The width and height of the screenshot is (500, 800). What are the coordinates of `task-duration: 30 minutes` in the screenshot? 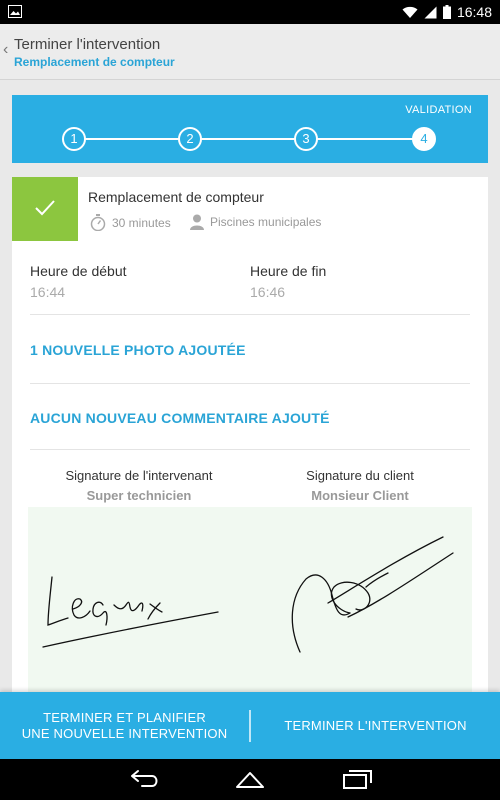 It's located at (130, 222).